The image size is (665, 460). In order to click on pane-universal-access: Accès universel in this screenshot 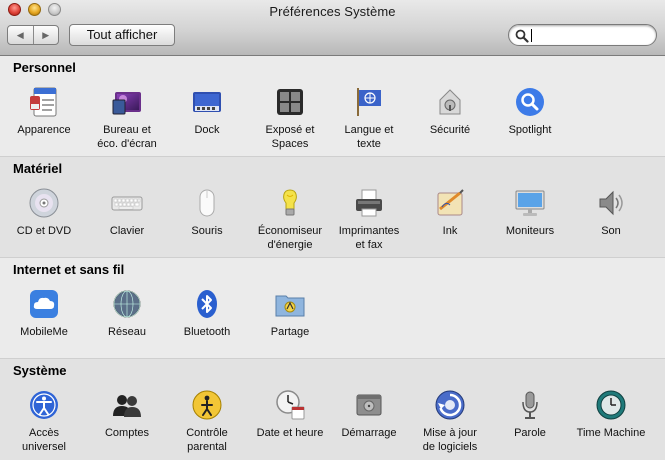, I will do `click(44, 421)`.